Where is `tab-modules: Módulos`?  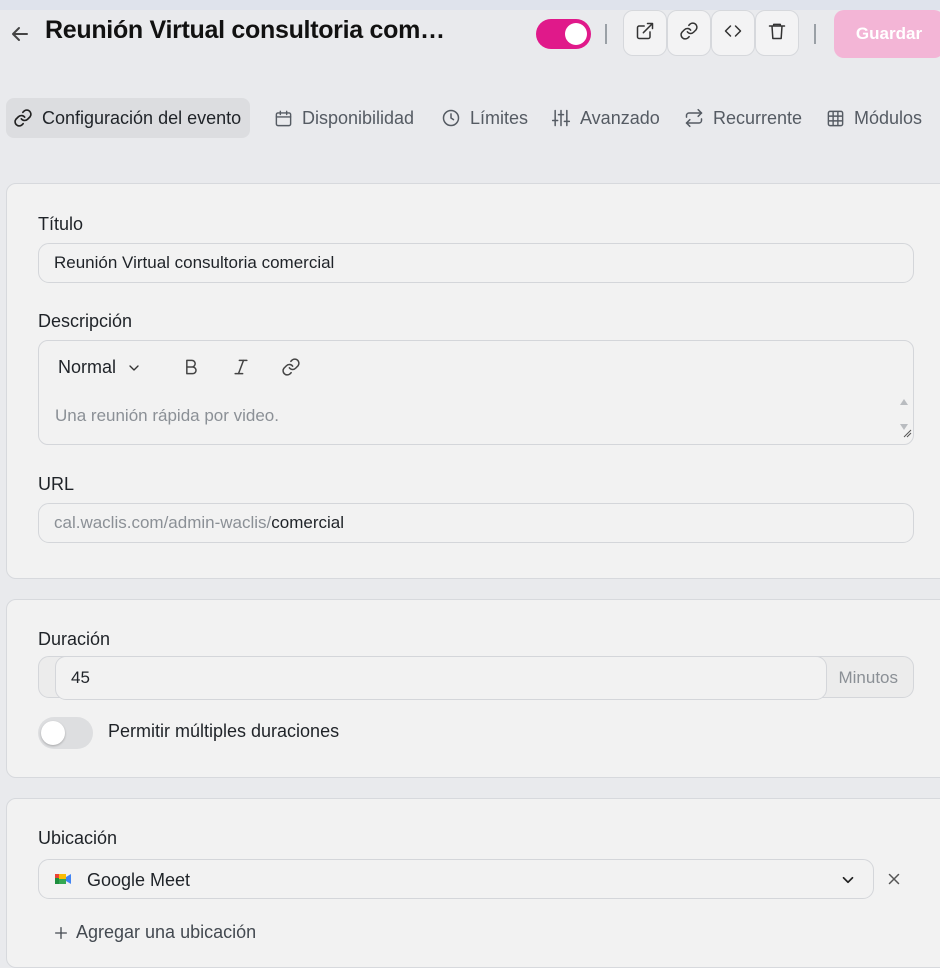
tab-modules: Módulos is located at coordinates (874, 118).